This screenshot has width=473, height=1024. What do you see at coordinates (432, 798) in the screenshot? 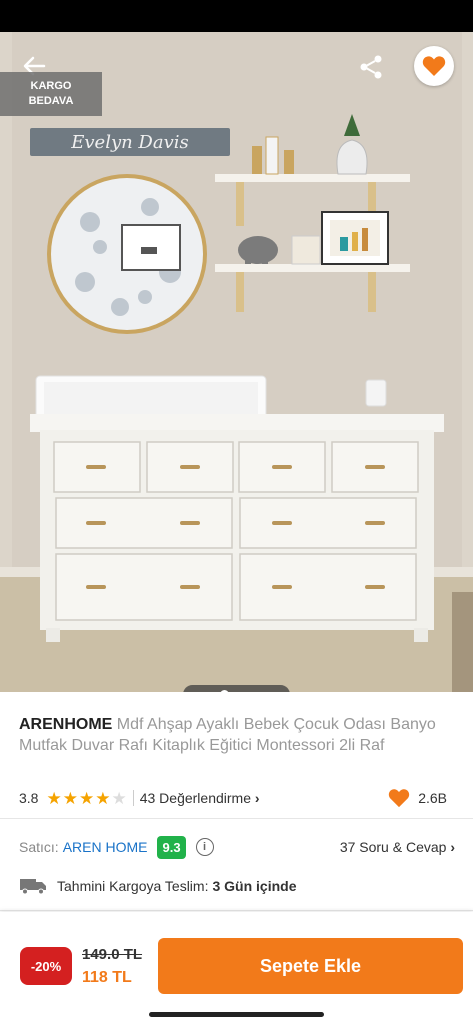
I see `likes-count: 2.6B` at bounding box center [432, 798].